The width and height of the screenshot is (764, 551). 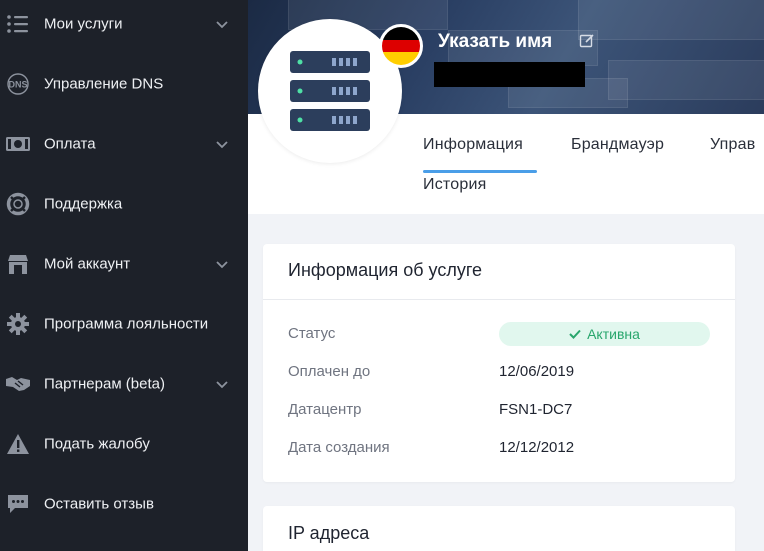 What do you see at coordinates (536, 409) in the screenshot?
I see `datacenter-value: FSN1-DC7` at bounding box center [536, 409].